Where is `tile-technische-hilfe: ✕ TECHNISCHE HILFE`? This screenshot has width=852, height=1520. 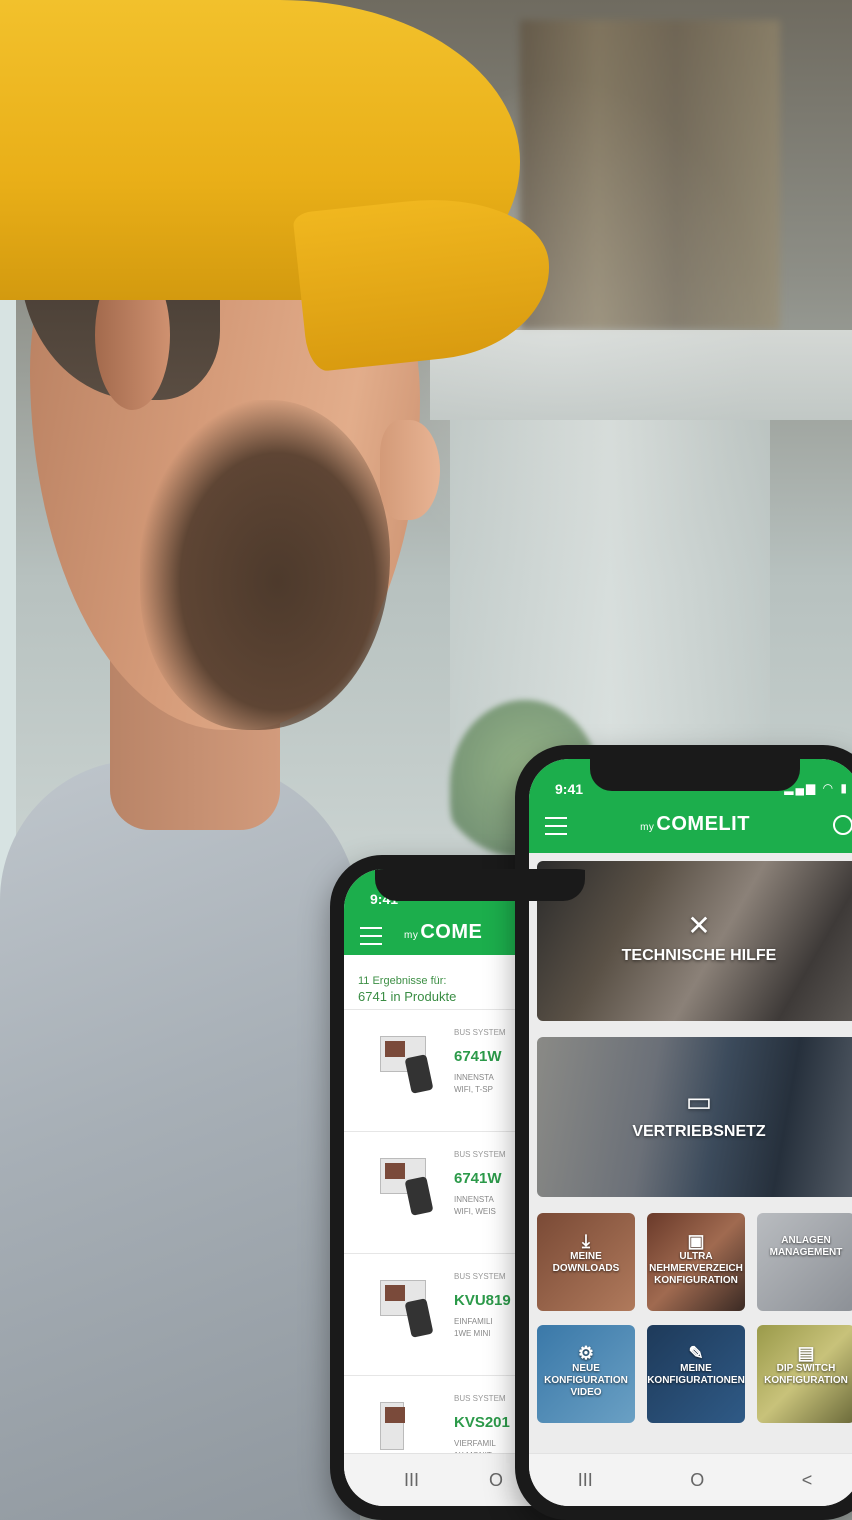 tile-technische-hilfe: ✕ TECHNISCHE HILFE is located at coordinates (694, 941).